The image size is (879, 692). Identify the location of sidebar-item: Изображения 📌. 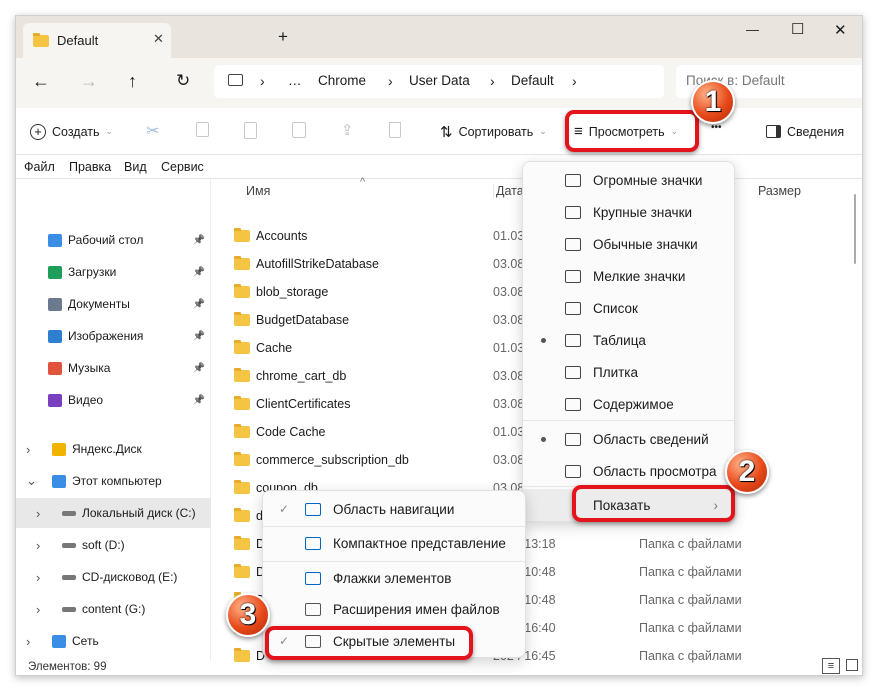
(113, 336).